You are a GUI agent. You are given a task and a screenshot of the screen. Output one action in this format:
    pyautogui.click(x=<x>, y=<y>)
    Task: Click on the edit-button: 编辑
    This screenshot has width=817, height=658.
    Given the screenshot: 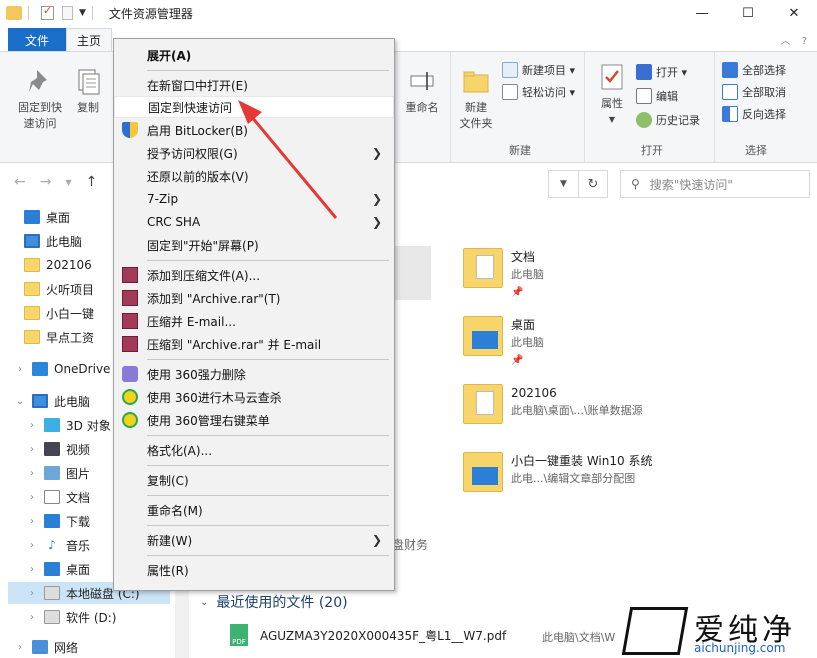 What is the action you would take?
    pyautogui.click(x=657, y=96)
    